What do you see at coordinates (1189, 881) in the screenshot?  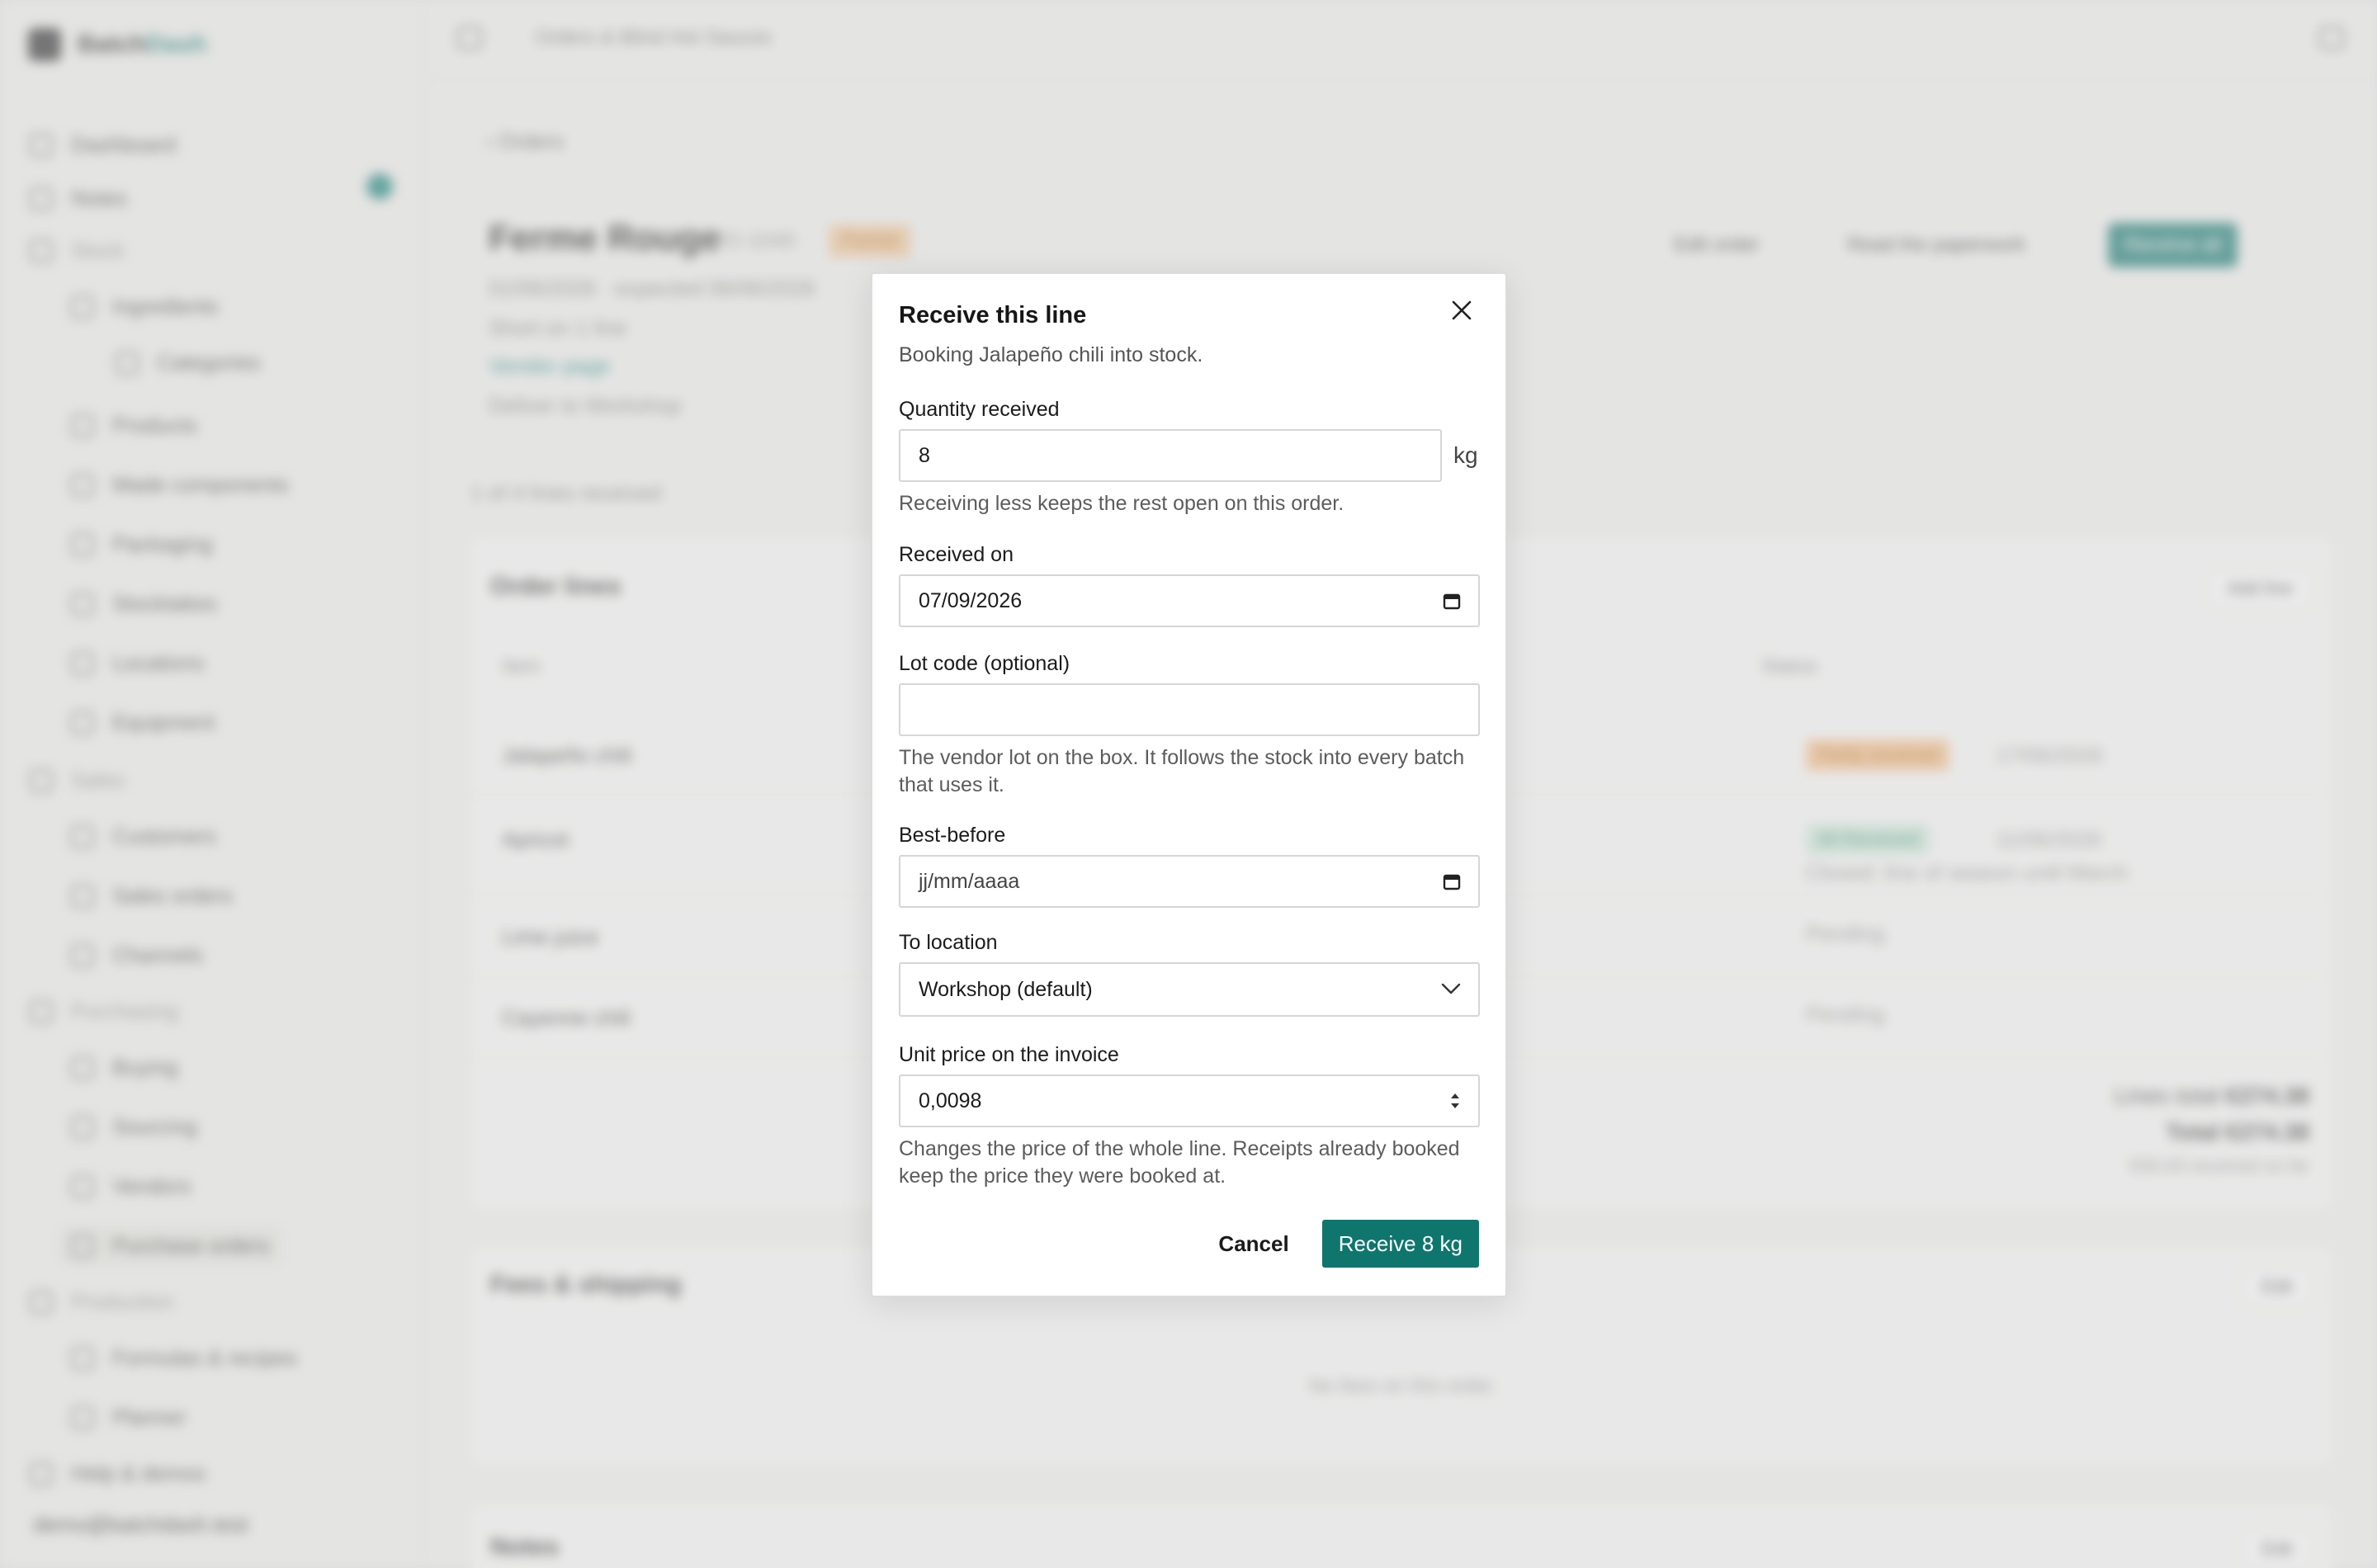 I see `best-before-input: jj/mm/aaaa` at bounding box center [1189, 881].